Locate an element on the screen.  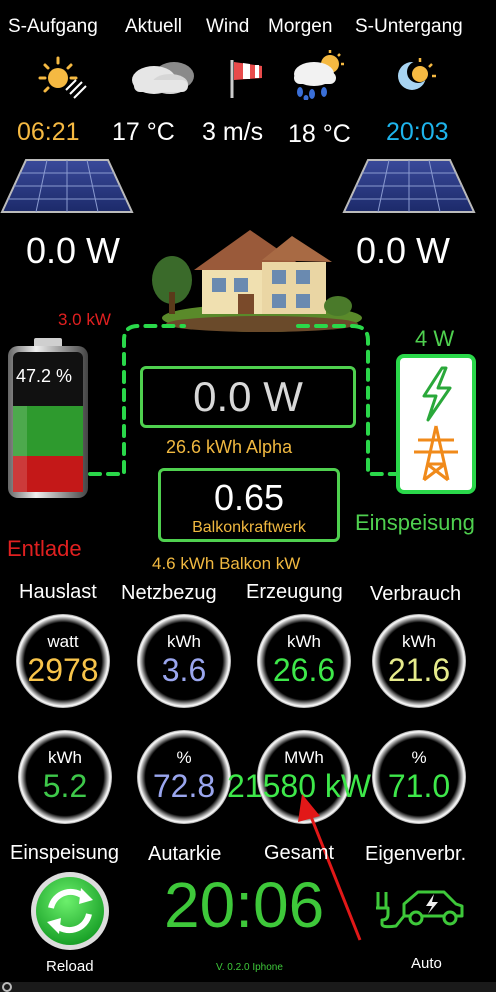
balkon-label: Balkonkraftwerk is located at coordinates (249, 527).